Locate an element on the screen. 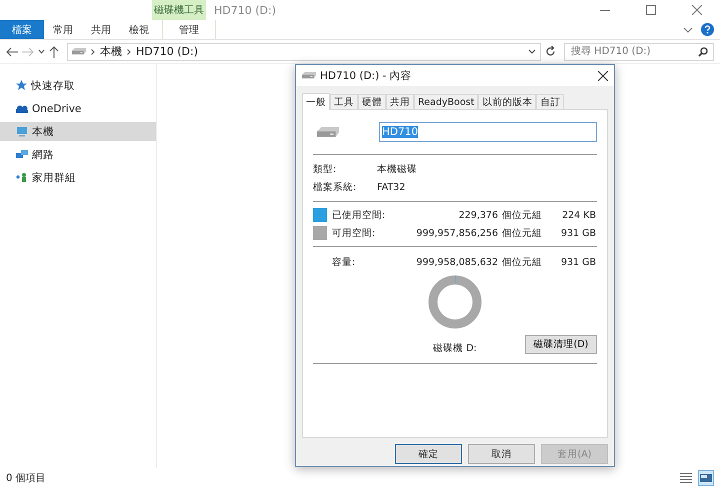 The image size is (720, 488). recent-locations-icon is located at coordinates (41, 51).